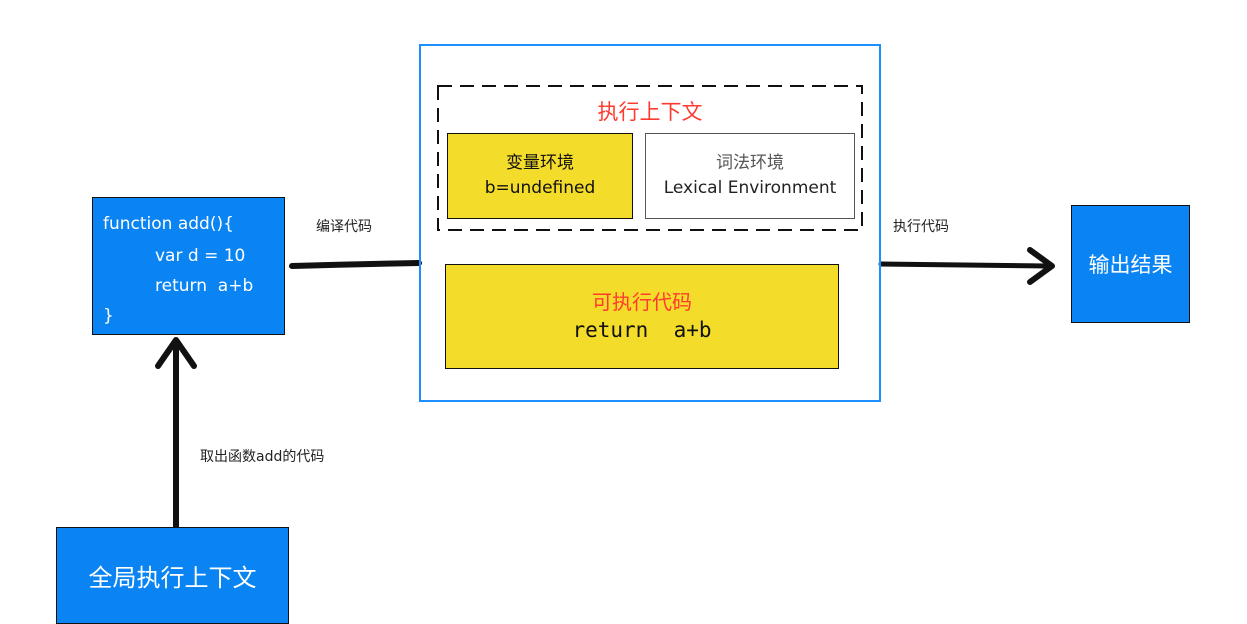 The image size is (1247, 624). What do you see at coordinates (750, 162) in the screenshot?
I see `lexical-env-title: 词法环境` at bounding box center [750, 162].